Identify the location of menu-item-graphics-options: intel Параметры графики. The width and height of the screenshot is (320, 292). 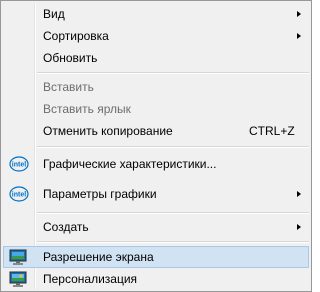
(156, 194).